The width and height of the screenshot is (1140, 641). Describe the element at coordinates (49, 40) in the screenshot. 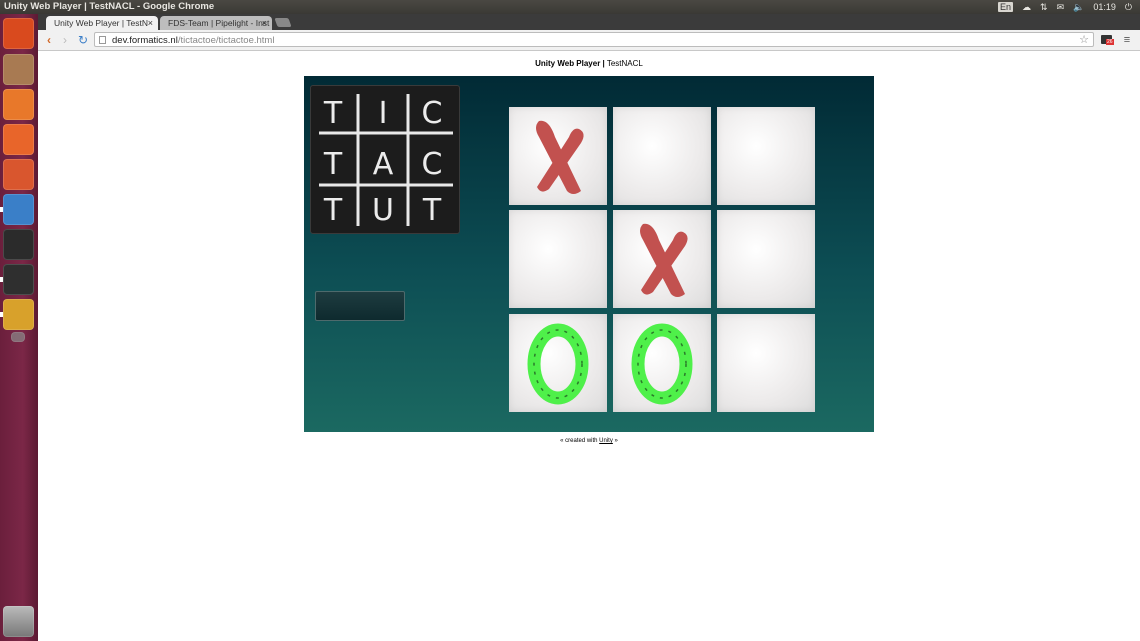

I see `back-arrow-icon: ‹` at that location.